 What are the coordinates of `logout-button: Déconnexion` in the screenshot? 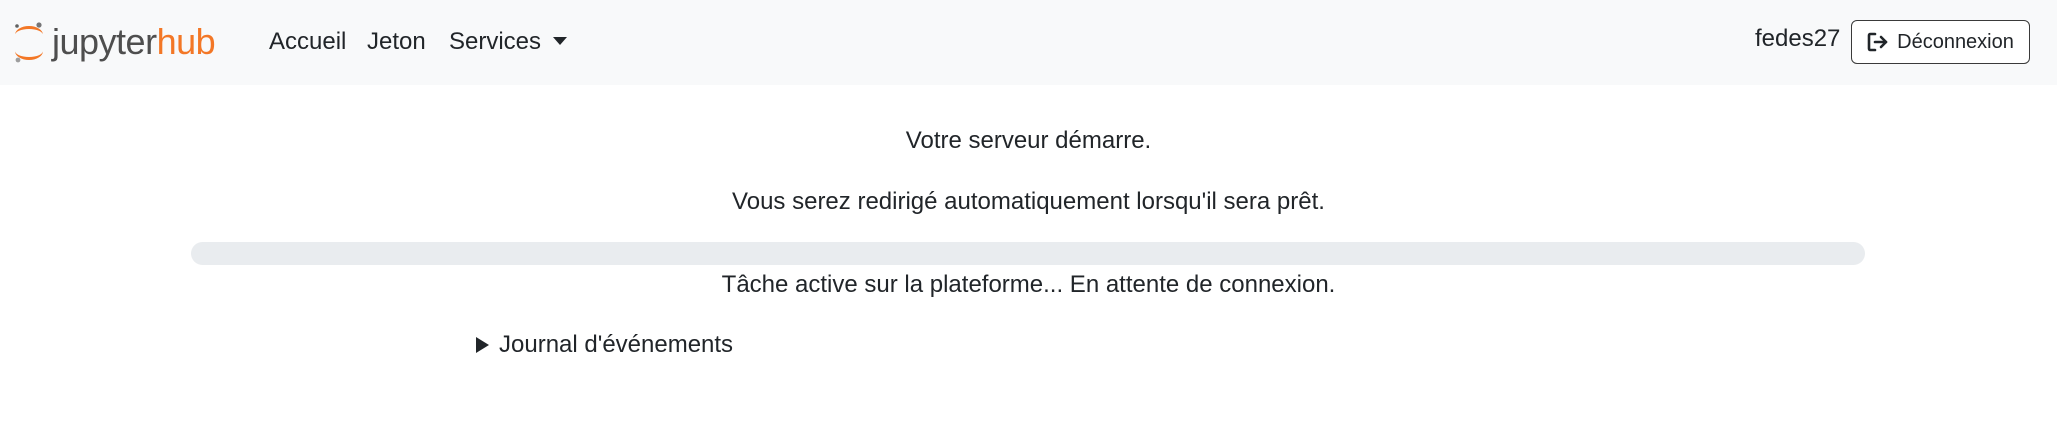 It's located at (1940, 42).